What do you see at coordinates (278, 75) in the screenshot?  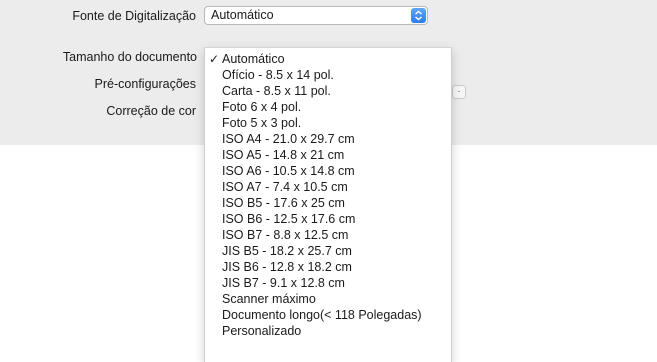 I see `menu-item-label: Ofício - 8.5 x 14 pol.` at bounding box center [278, 75].